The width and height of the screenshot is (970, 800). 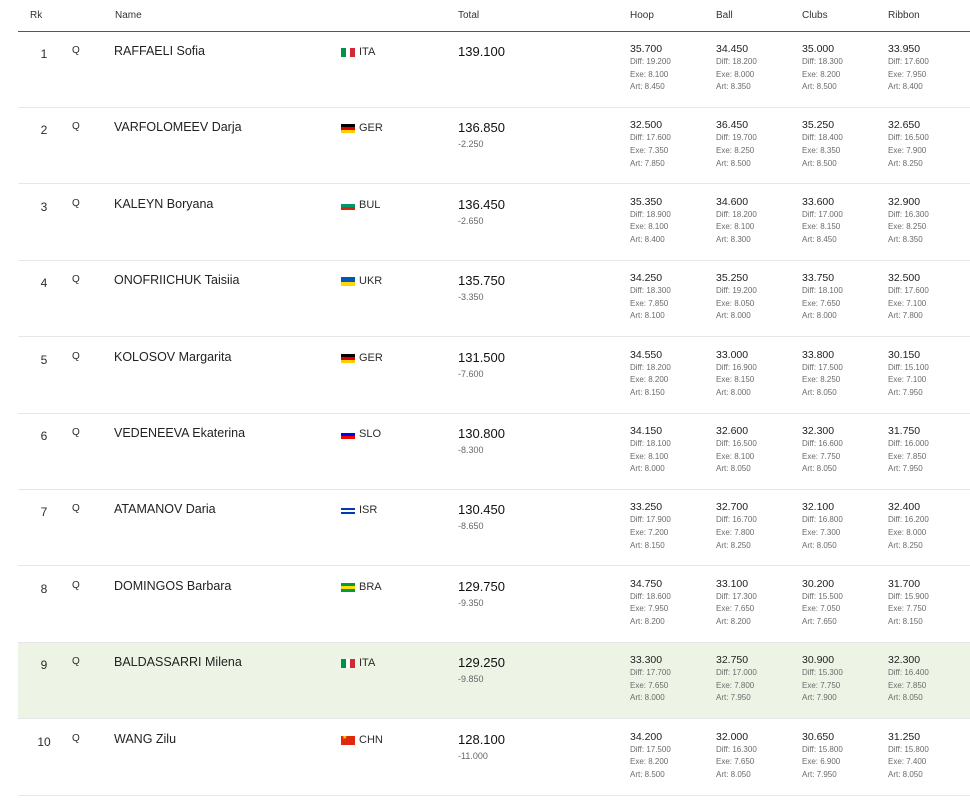 I want to click on art-value: 8.250, so click(x=912, y=545).